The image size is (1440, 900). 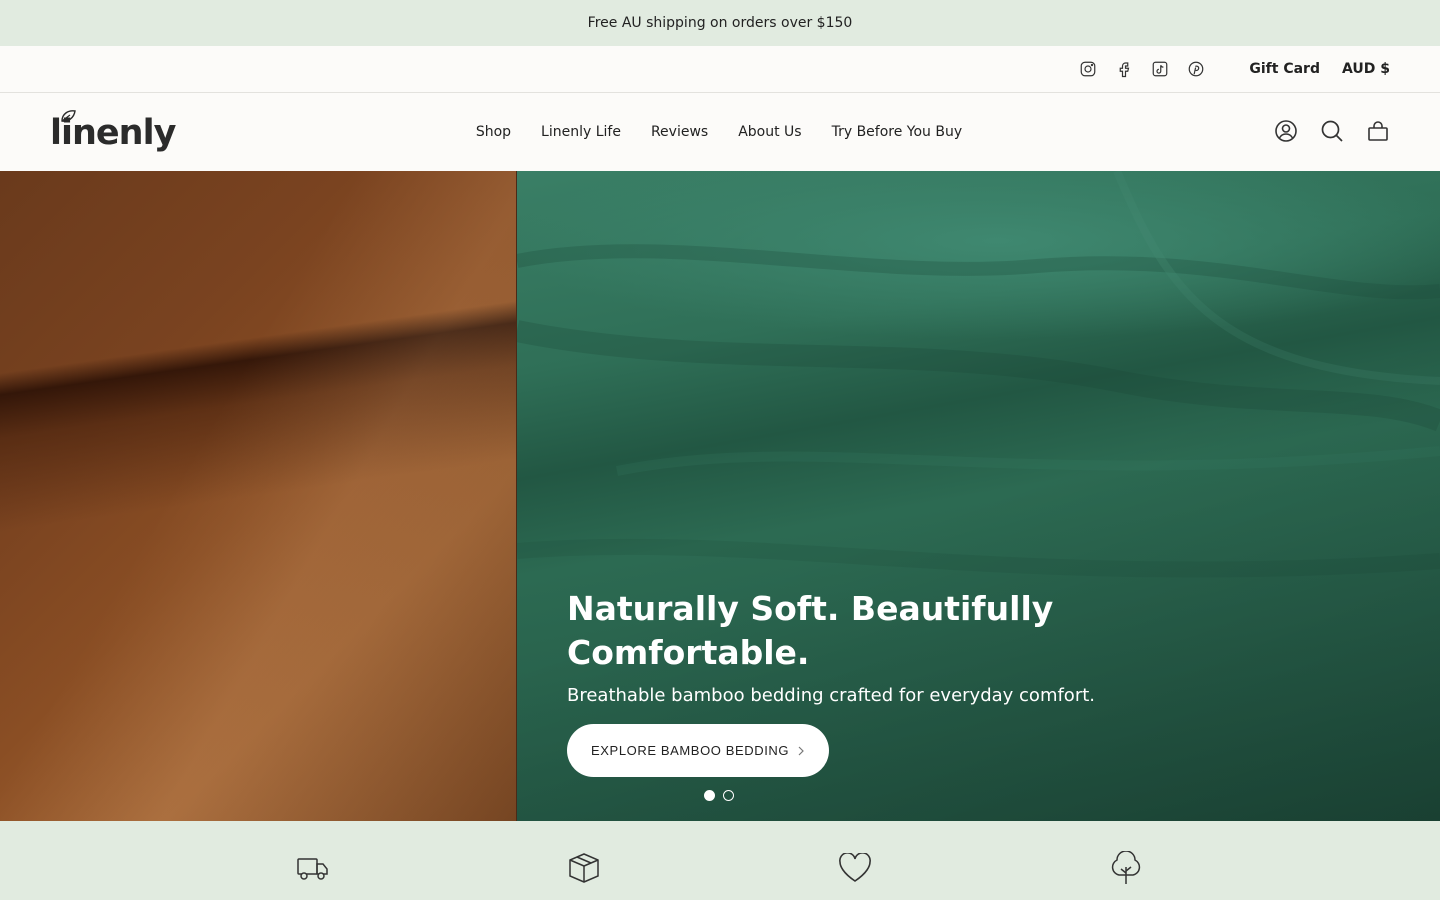 What do you see at coordinates (897, 132) in the screenshot?
I see `nav-try-before-you-buy: Try Before You Buy` at bounding box center [897, 132].